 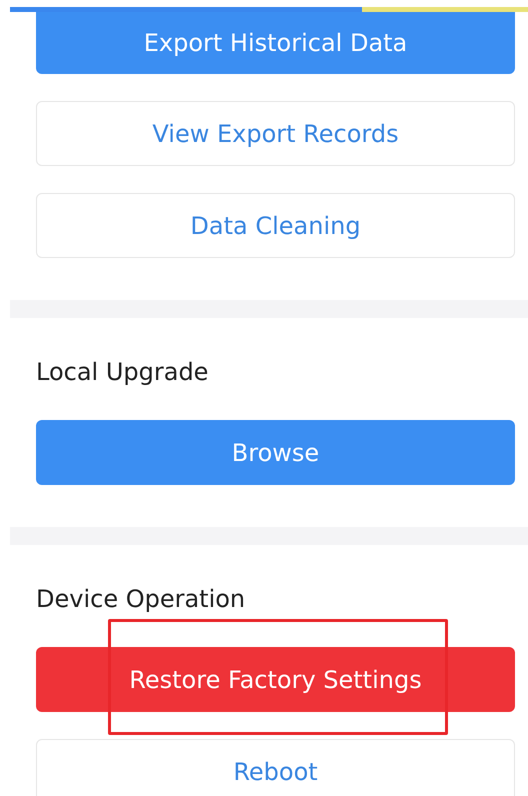 I want to click on section-title: Local Upgrade, so click(x=123, y=372).